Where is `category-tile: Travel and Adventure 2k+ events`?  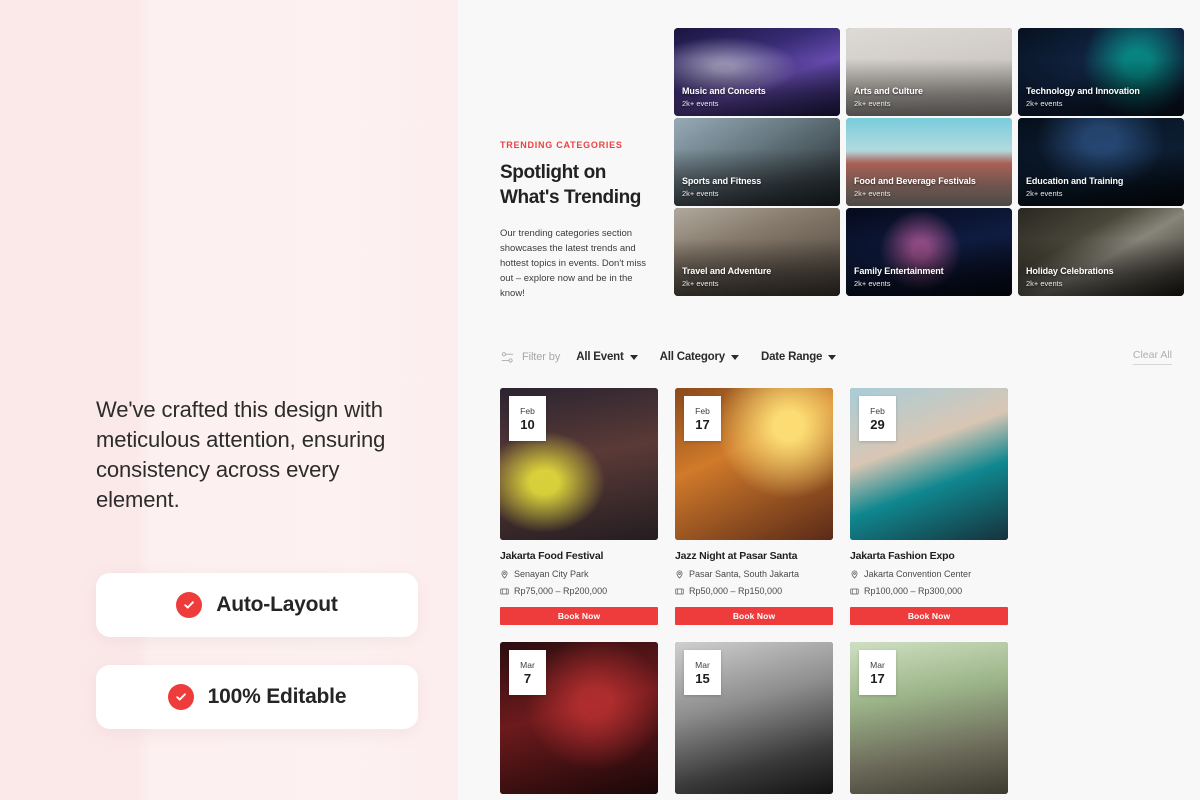
category-tile: Travel and Adventure 2k+ events is located at coordinates (757, 252).